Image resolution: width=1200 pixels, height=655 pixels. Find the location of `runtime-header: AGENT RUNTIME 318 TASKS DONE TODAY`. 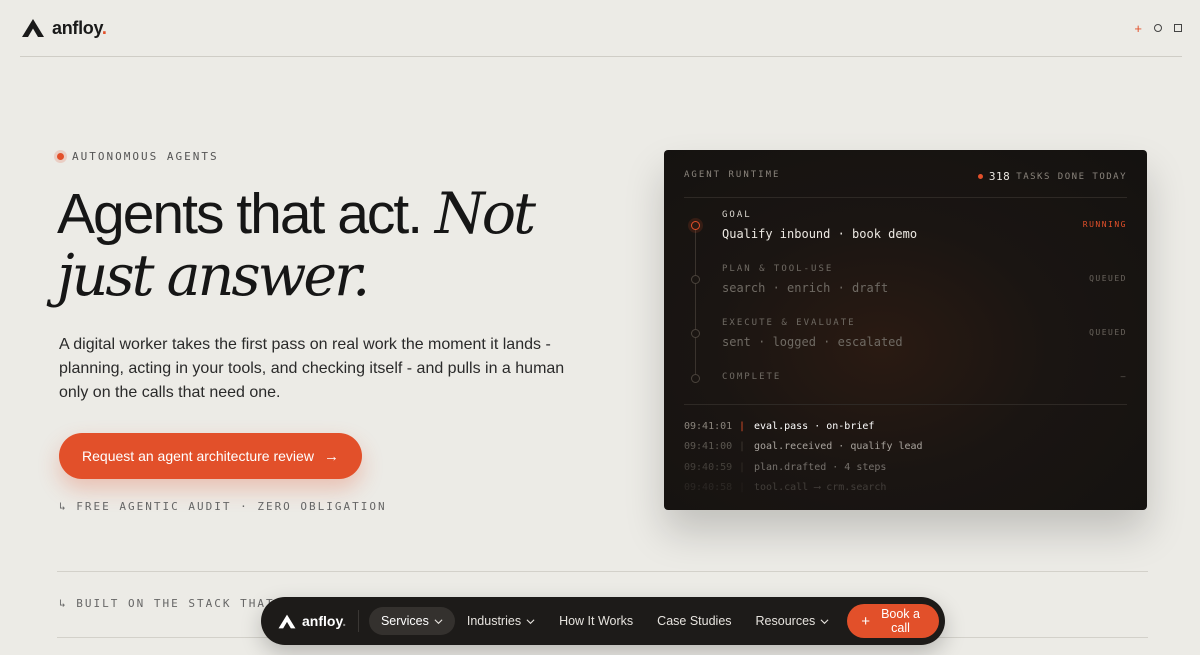

runtime-header: AGENT RUNTIME 318 TASKS DONE TODAY is located at coordinates (905, 184).